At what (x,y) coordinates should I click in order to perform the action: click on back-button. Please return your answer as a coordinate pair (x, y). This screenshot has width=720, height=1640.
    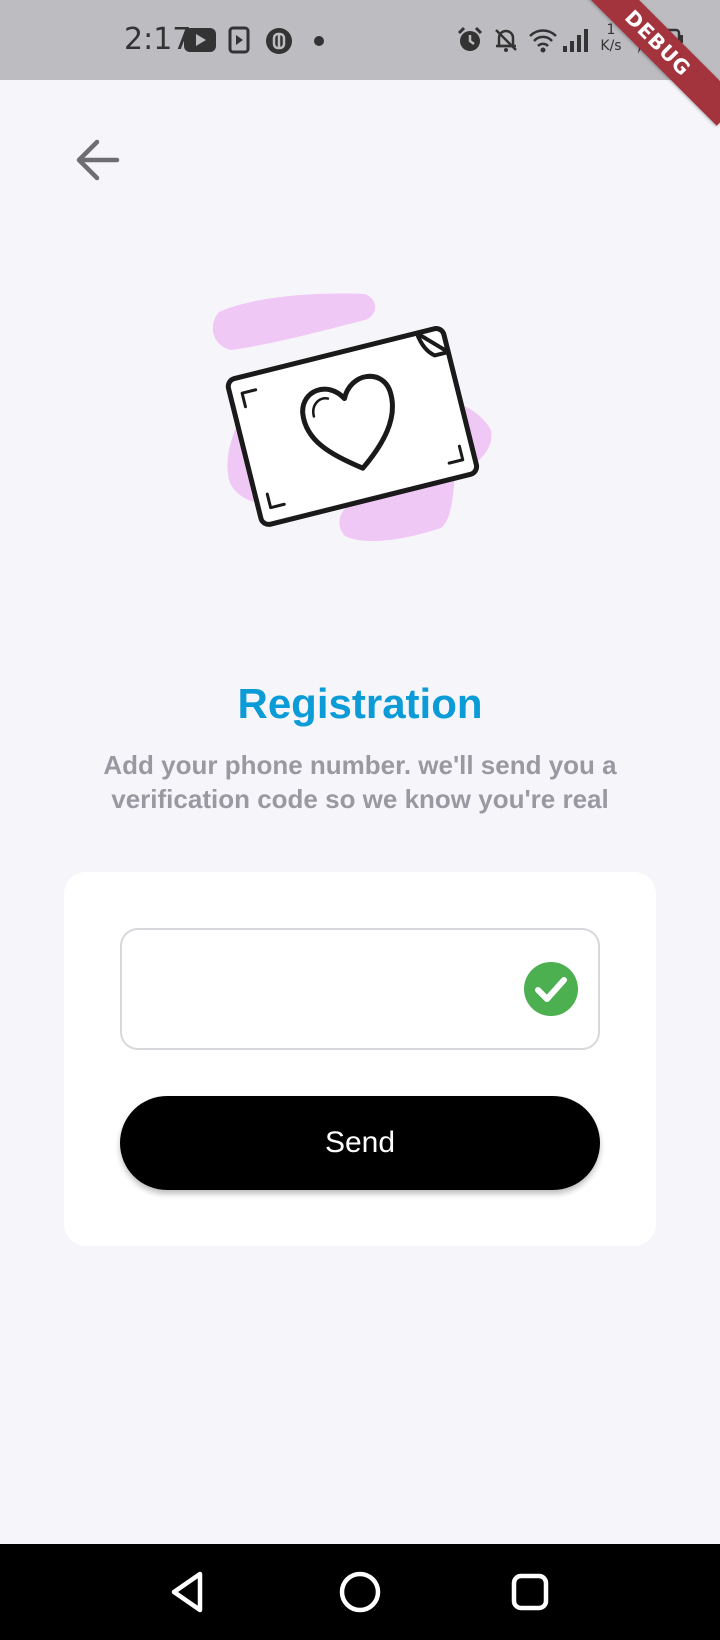
    Looking at the image, I should click on (97, 160).